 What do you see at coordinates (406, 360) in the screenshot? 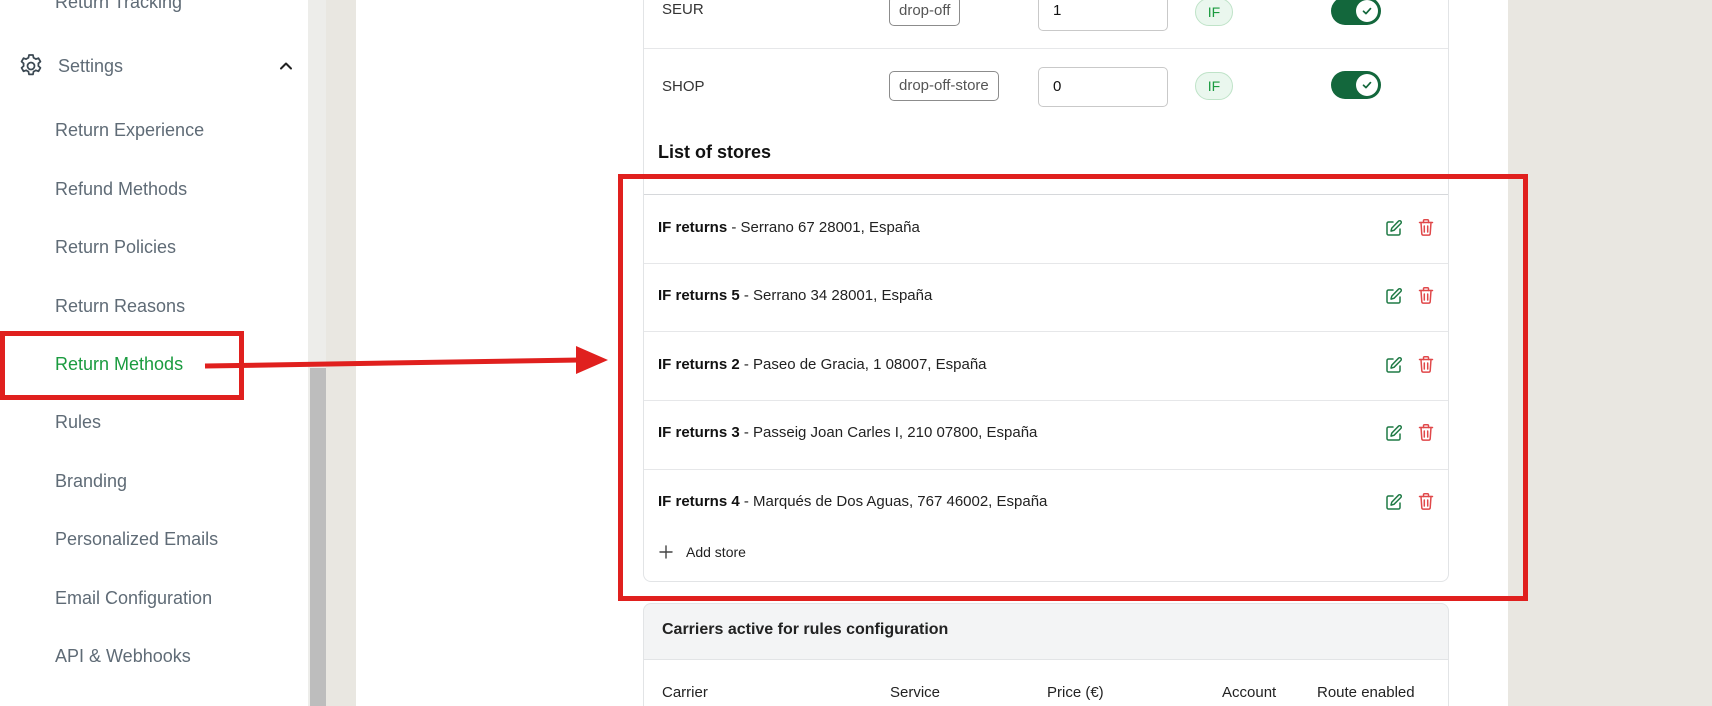
I see `annotation-arrow` at bounding box center [406, 360].